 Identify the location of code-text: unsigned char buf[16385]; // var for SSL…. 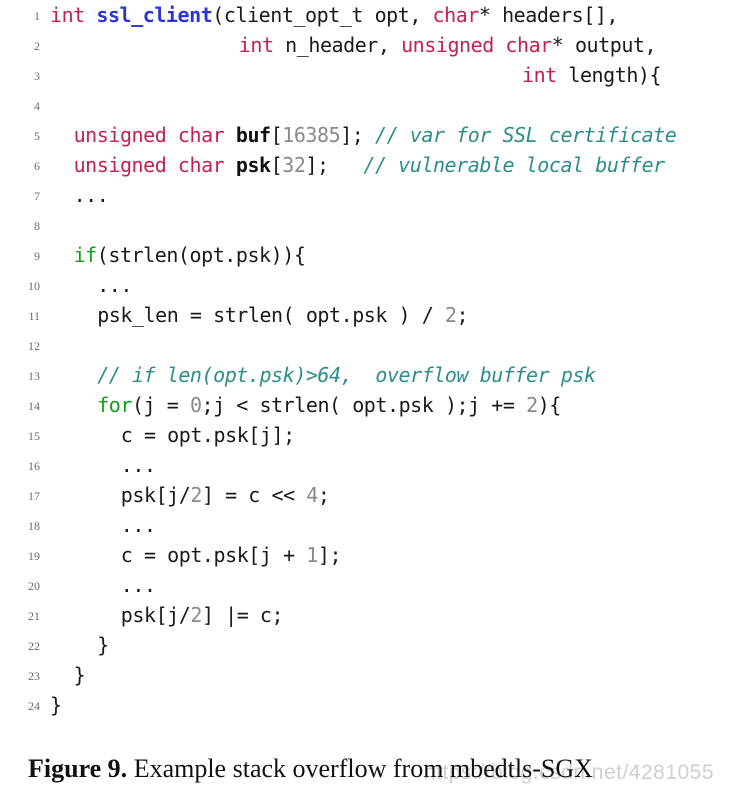
(375, 135).